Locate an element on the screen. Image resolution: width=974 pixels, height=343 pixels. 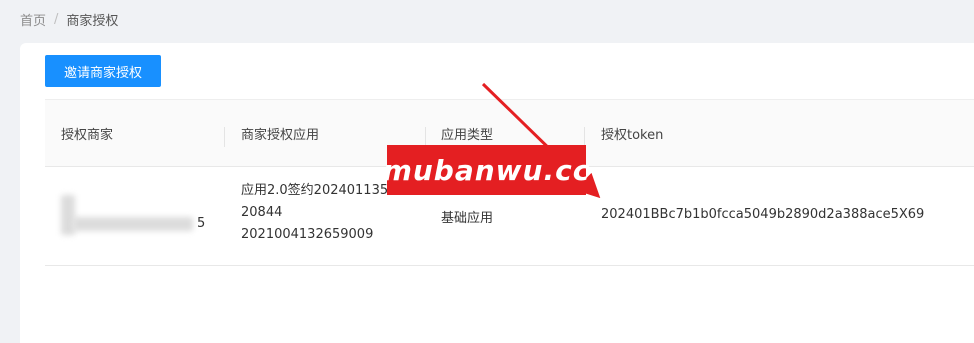
app-line: 应用2.0签约2024011359 is located at coordinates (319, 190).